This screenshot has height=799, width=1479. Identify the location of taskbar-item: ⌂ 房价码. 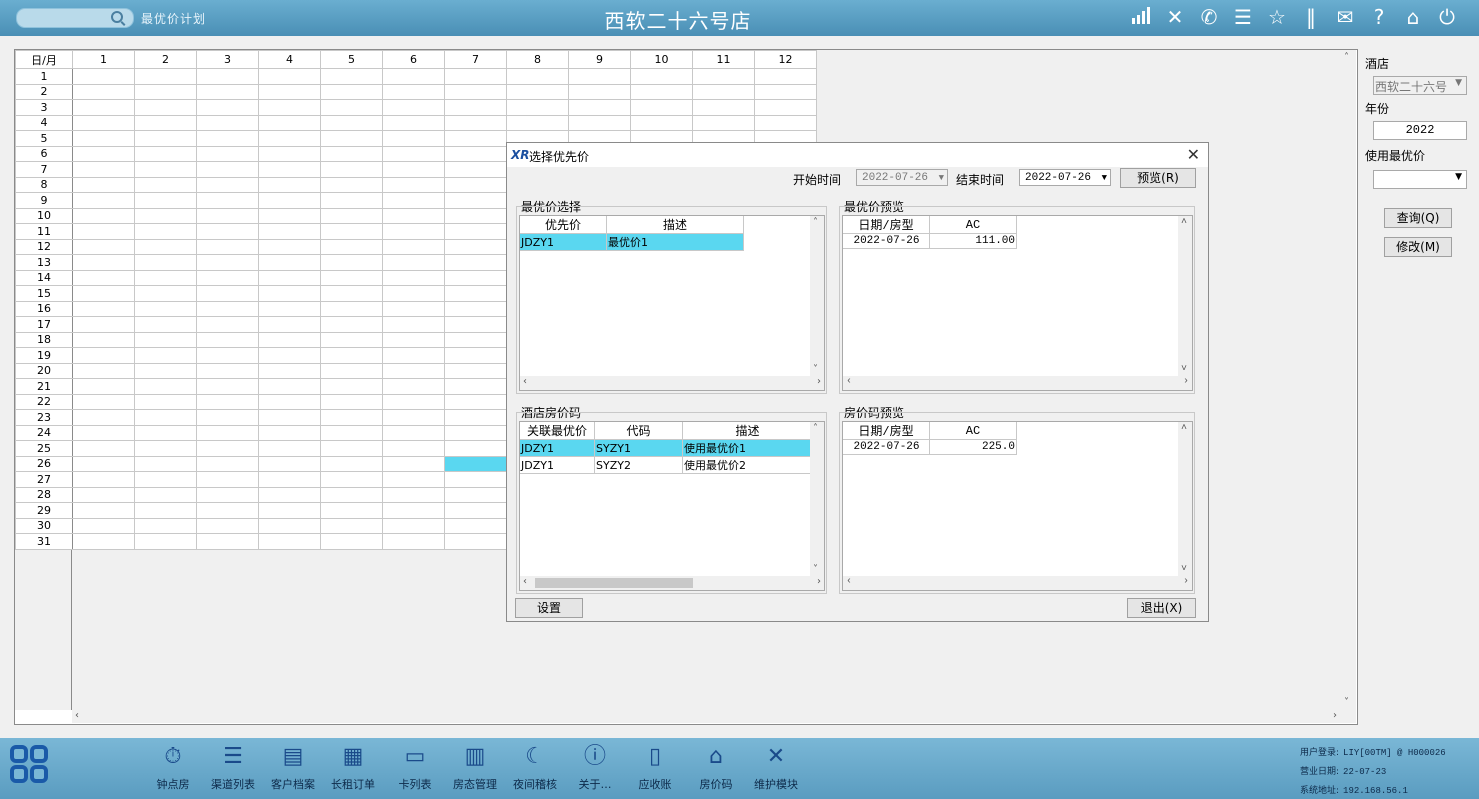
(716, 768).